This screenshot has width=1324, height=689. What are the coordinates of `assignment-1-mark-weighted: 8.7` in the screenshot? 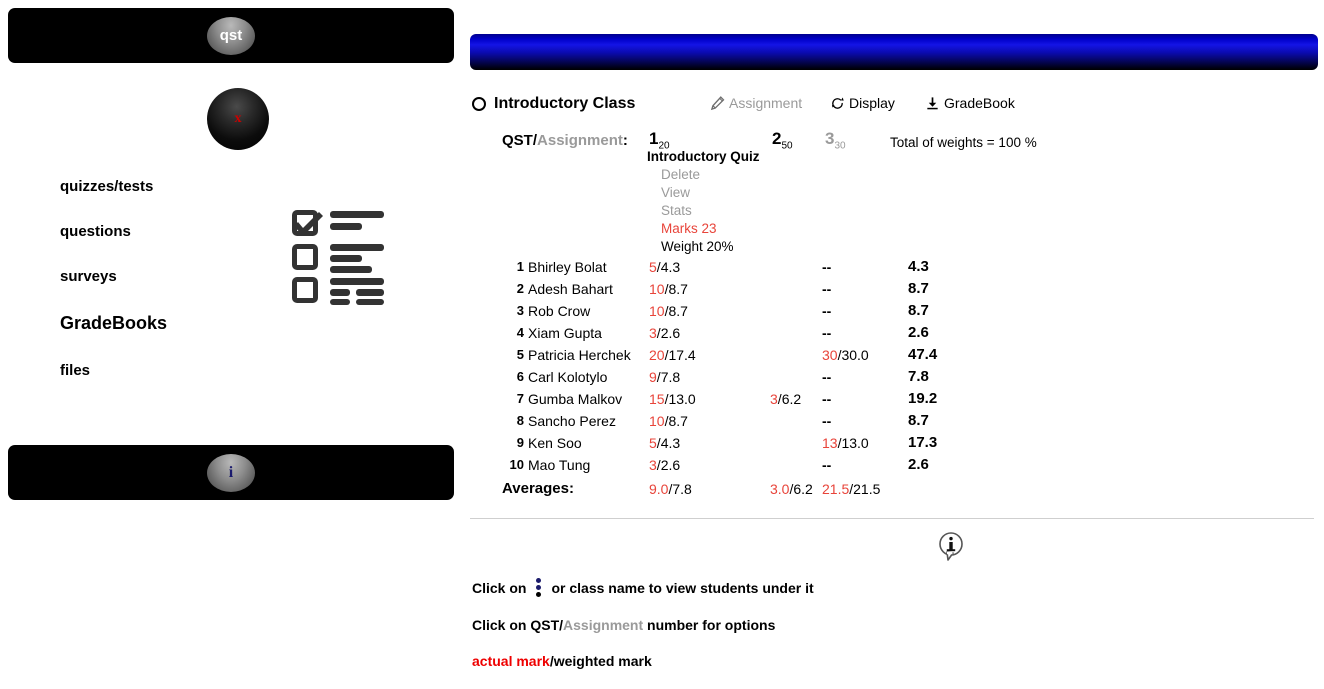 It's located at (678, 311).